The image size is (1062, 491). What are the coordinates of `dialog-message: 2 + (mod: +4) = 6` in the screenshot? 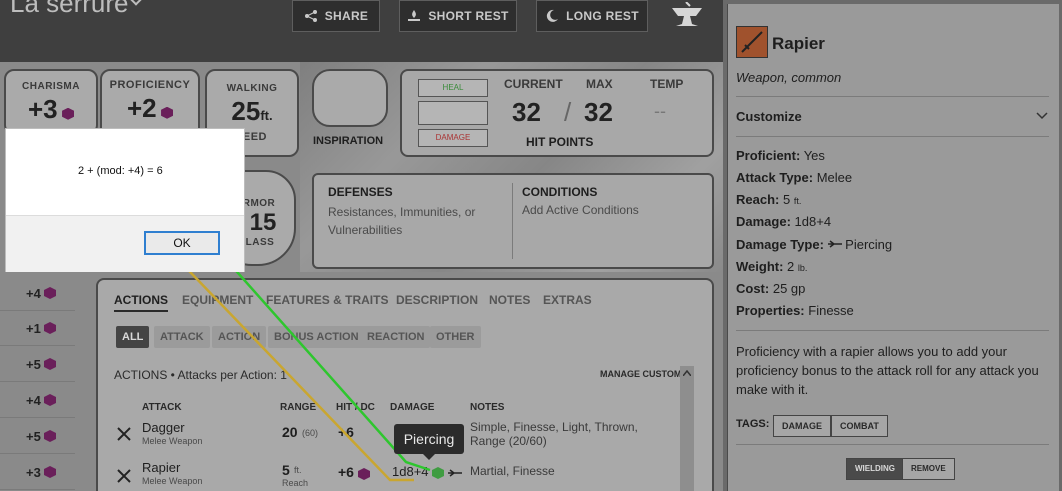 It's located at (120, 171).